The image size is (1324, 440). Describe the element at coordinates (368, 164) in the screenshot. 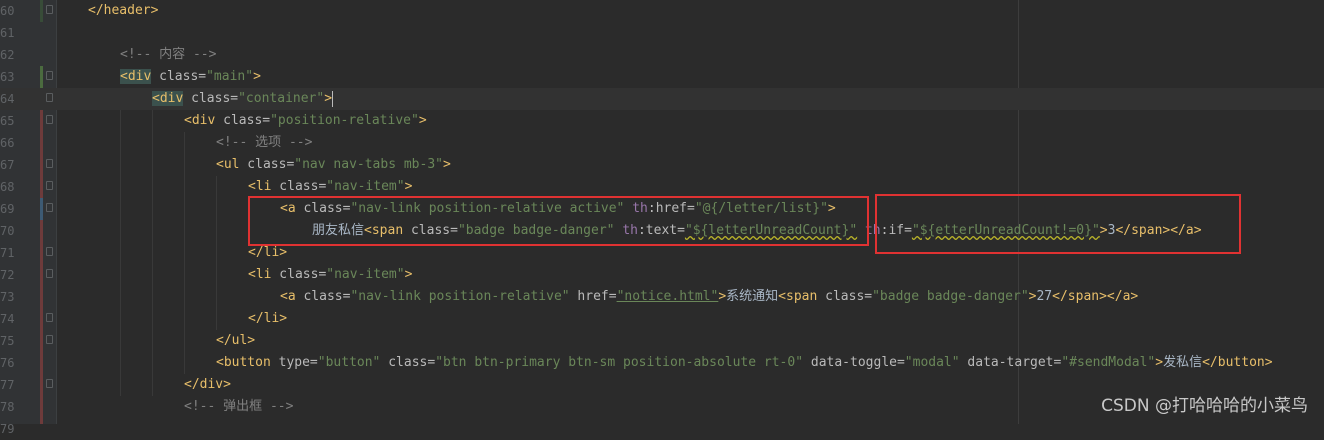

I see `code-token: "nav nav-tabs mb-3"` at that location.